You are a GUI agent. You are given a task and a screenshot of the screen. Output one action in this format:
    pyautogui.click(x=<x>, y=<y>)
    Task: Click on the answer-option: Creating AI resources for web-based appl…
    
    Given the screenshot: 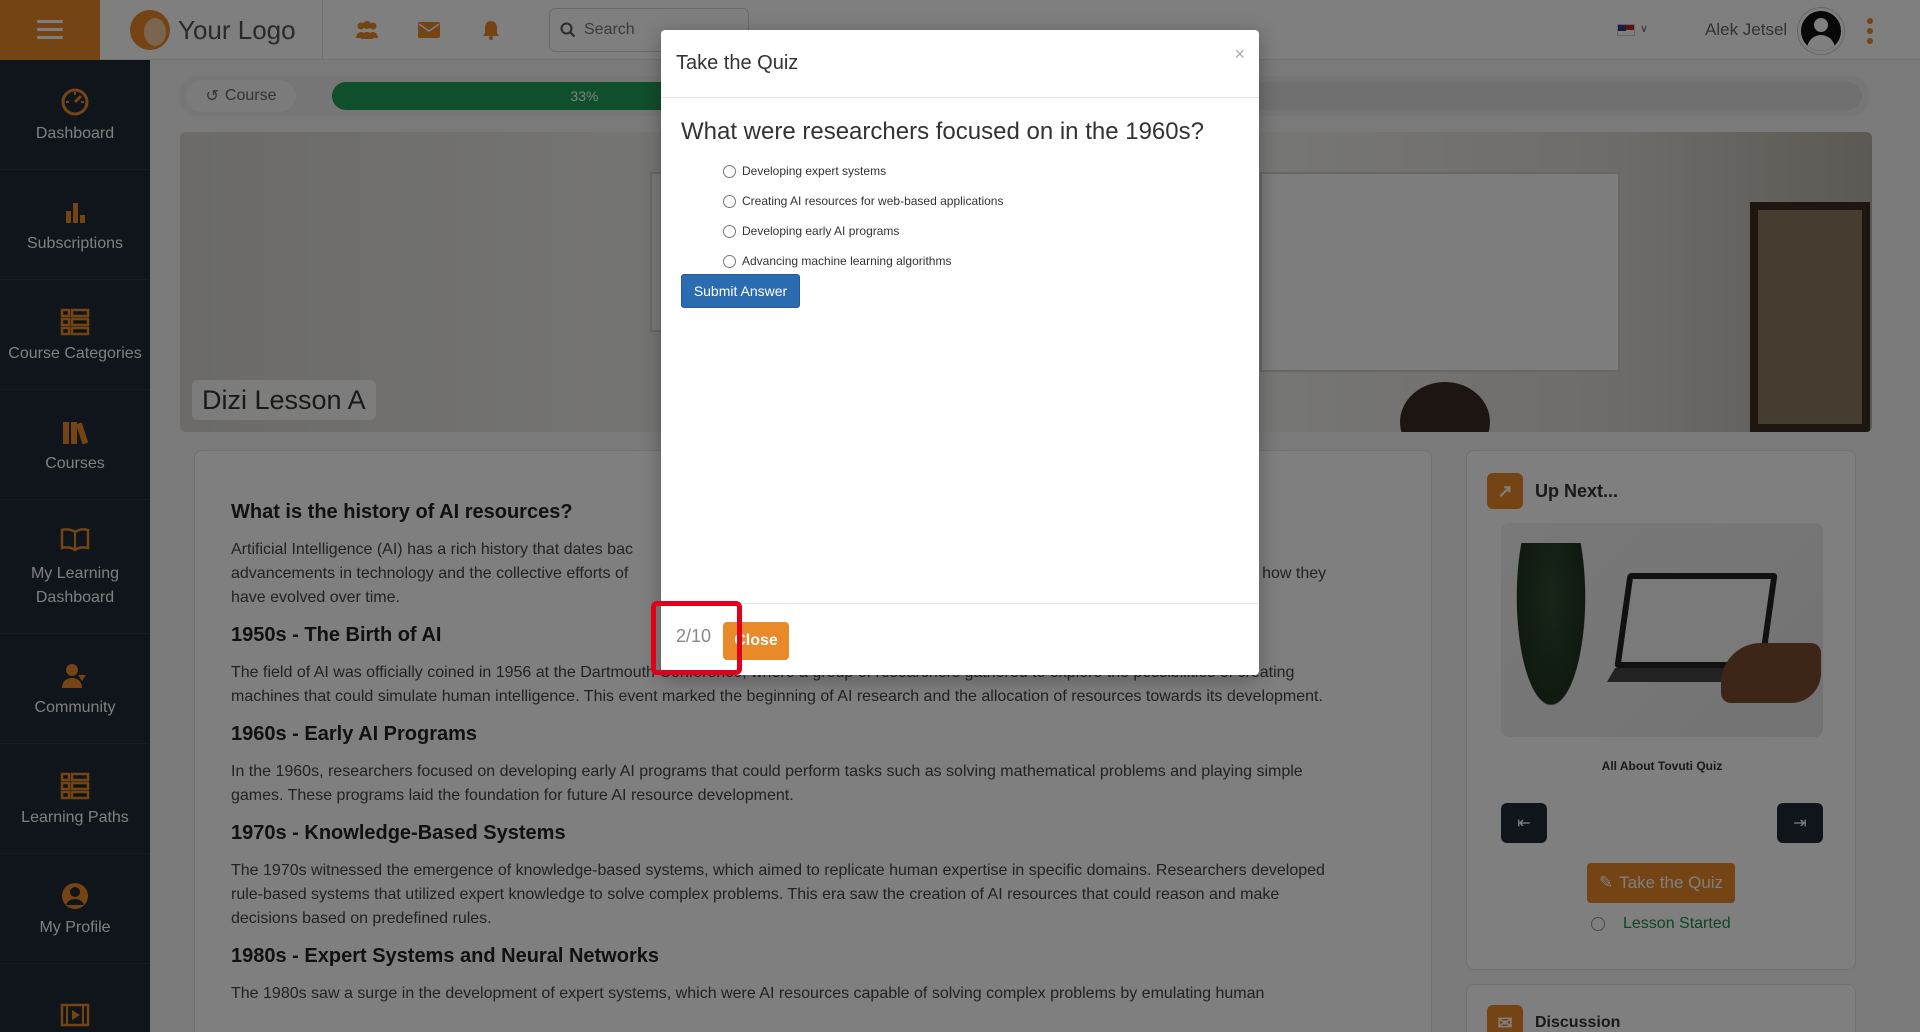 What is the action you would take?
    pyautogui.click(x=863, y=201)
    